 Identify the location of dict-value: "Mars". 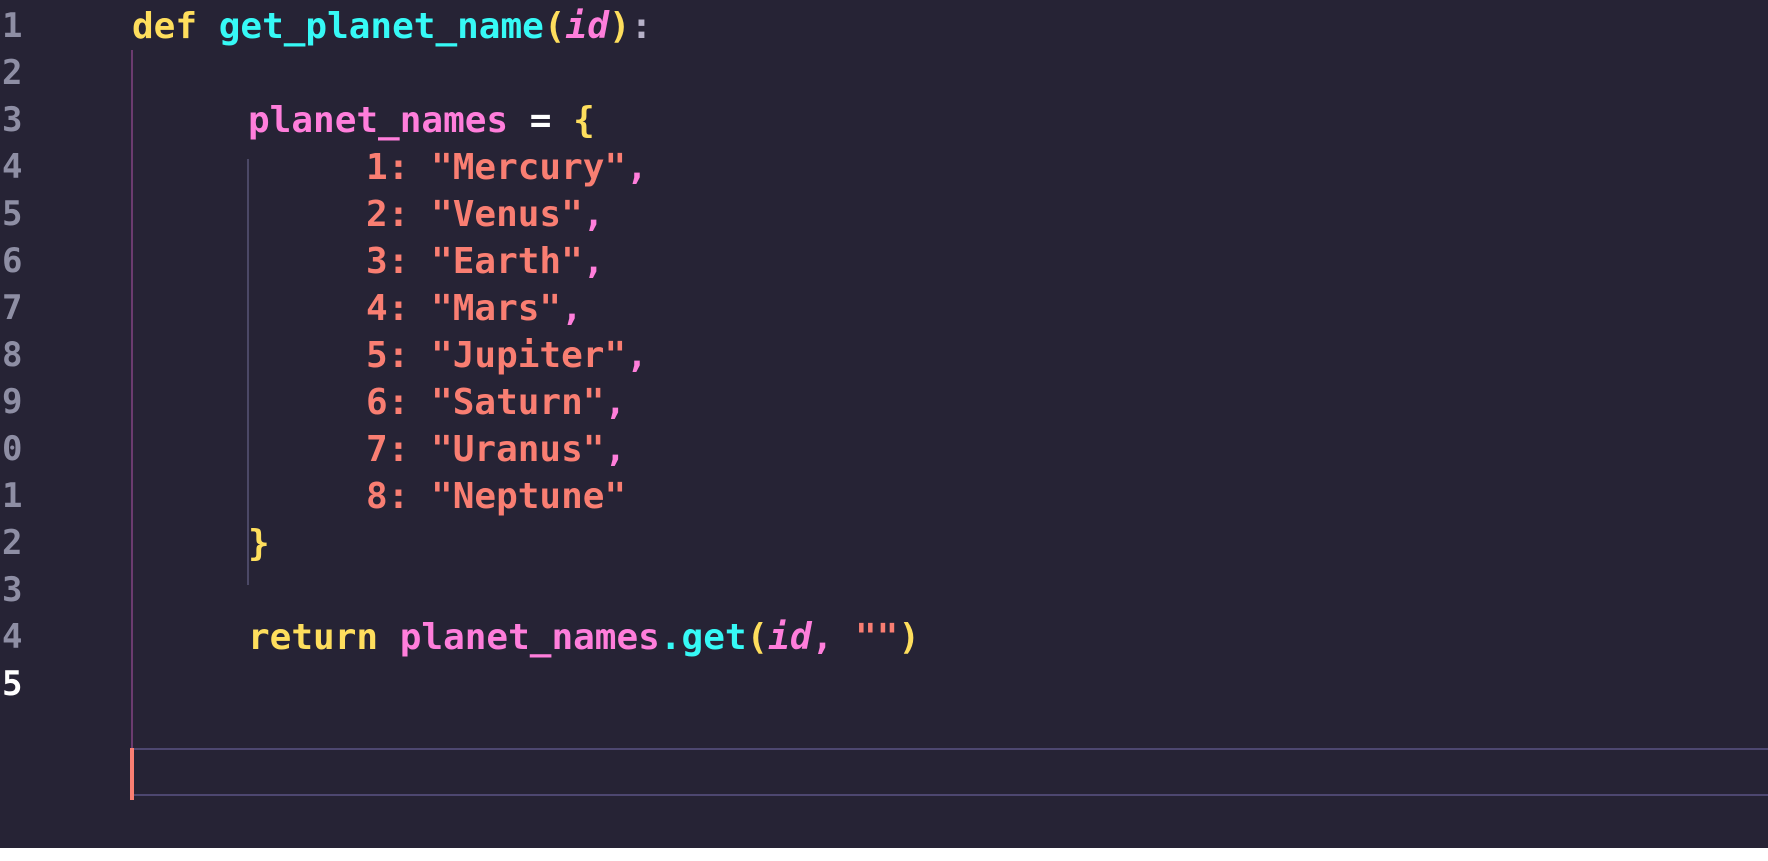
(496, 308).